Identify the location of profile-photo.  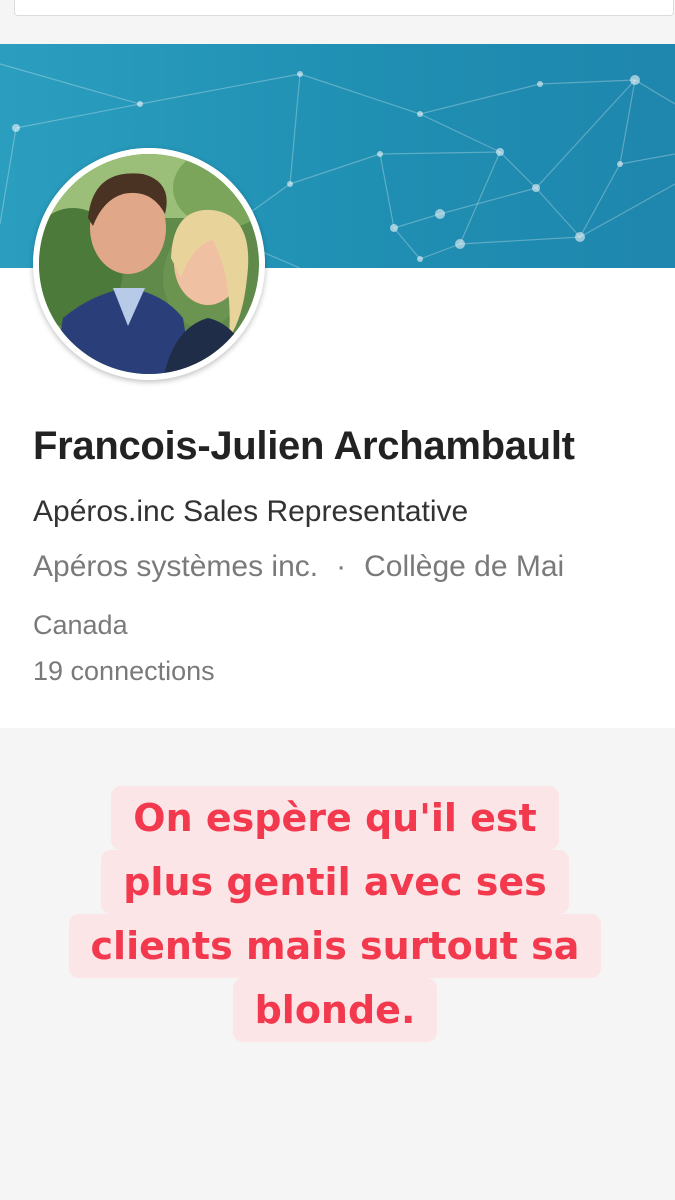
(149, 264).